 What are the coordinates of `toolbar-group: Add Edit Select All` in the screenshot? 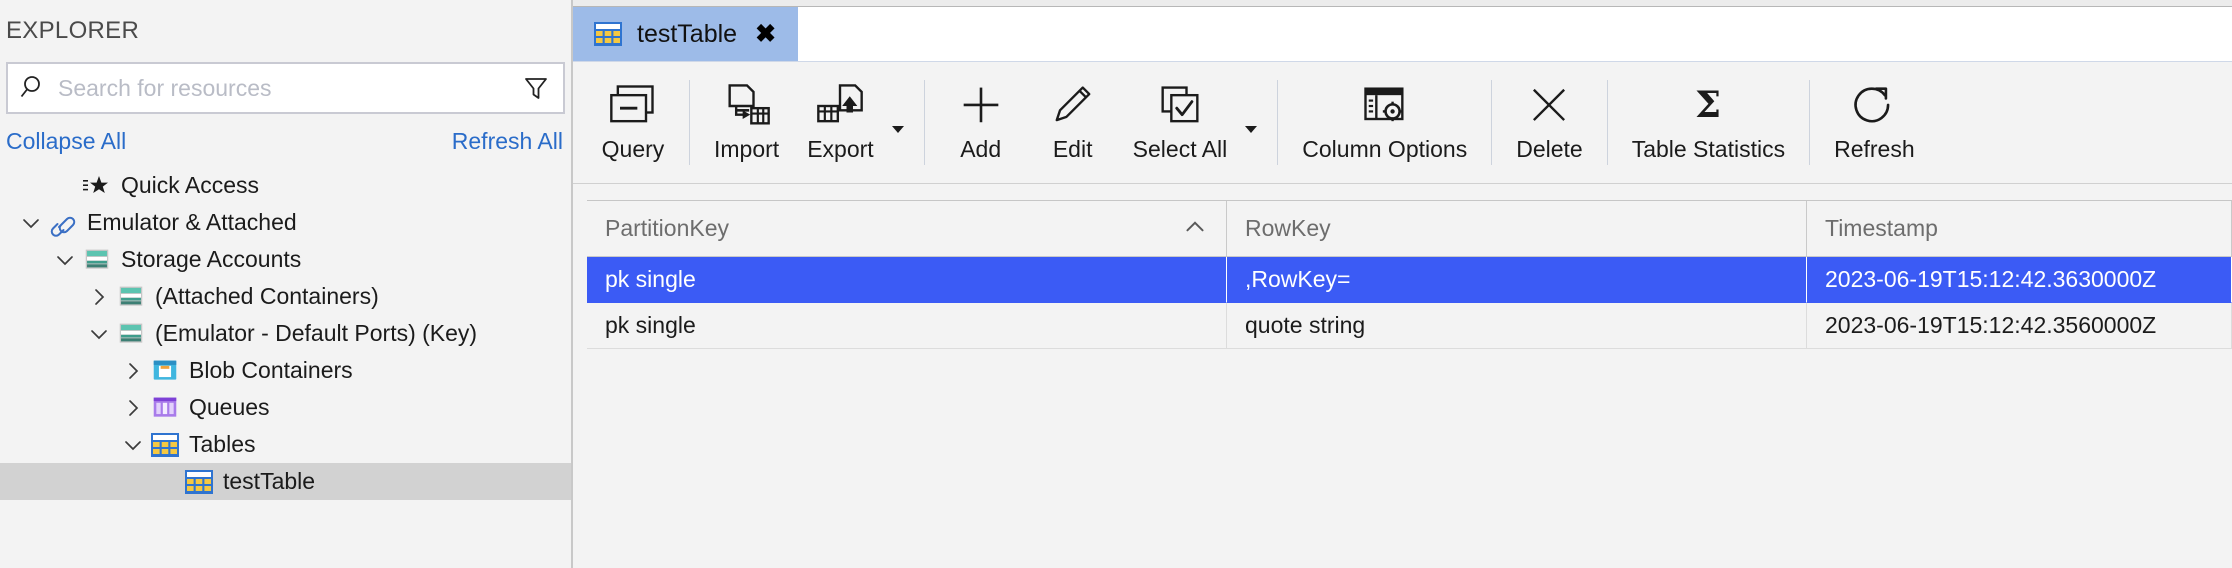 It's located at (1101, 122).